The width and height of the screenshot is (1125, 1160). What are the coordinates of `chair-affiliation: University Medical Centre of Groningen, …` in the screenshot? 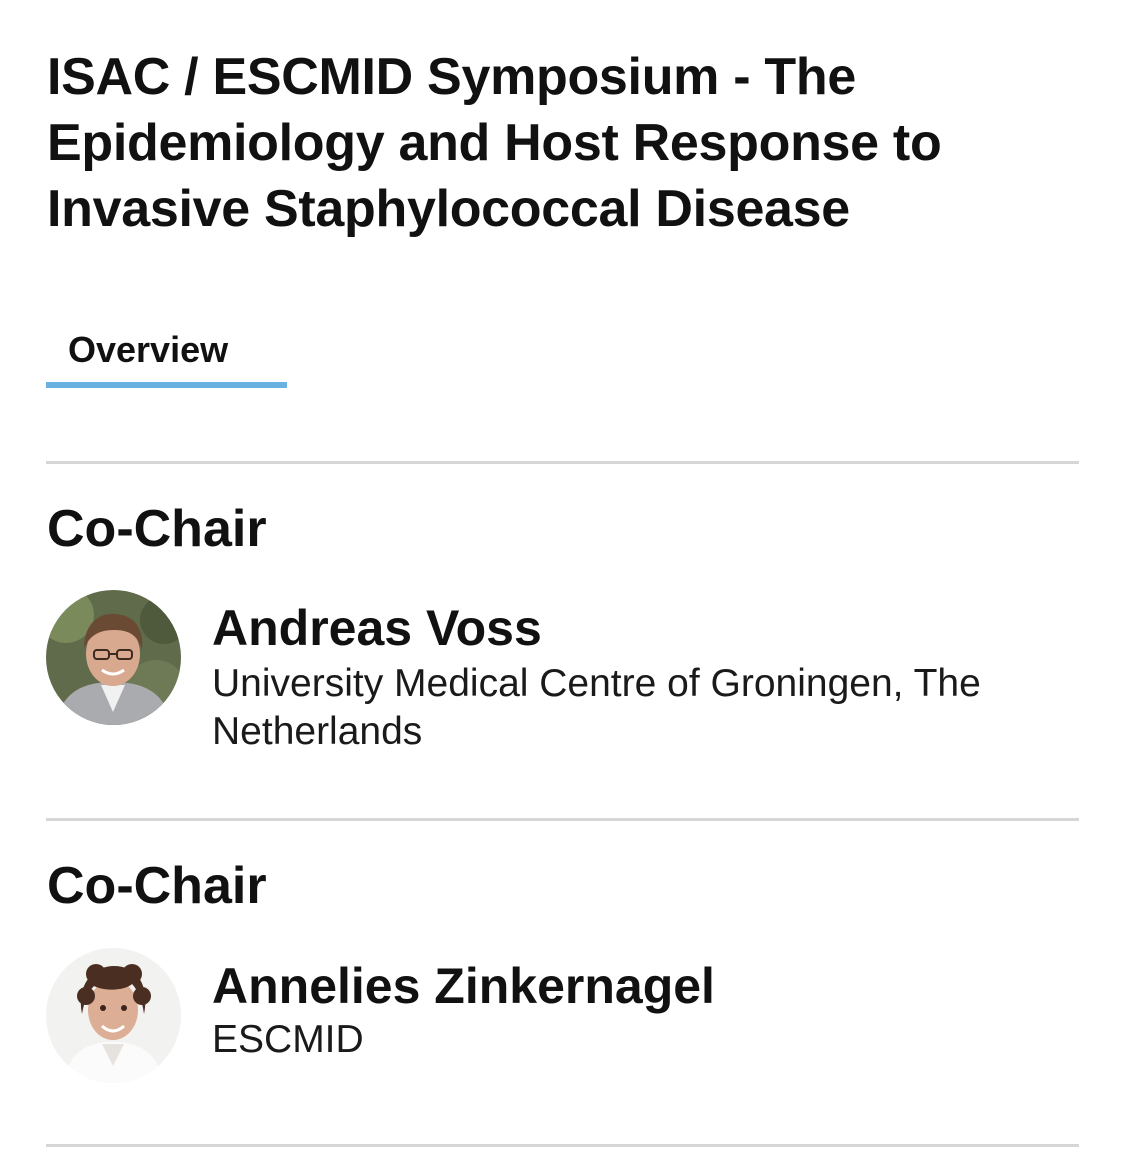 It's located at (596, 707).